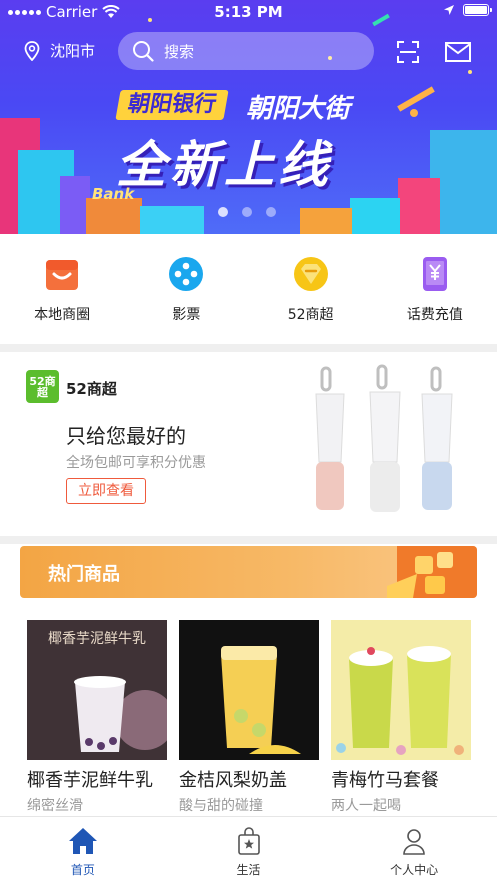 This screenshot has height=883, width=497. I want to click on city-selector: 沈阳市, so click(59, 50).